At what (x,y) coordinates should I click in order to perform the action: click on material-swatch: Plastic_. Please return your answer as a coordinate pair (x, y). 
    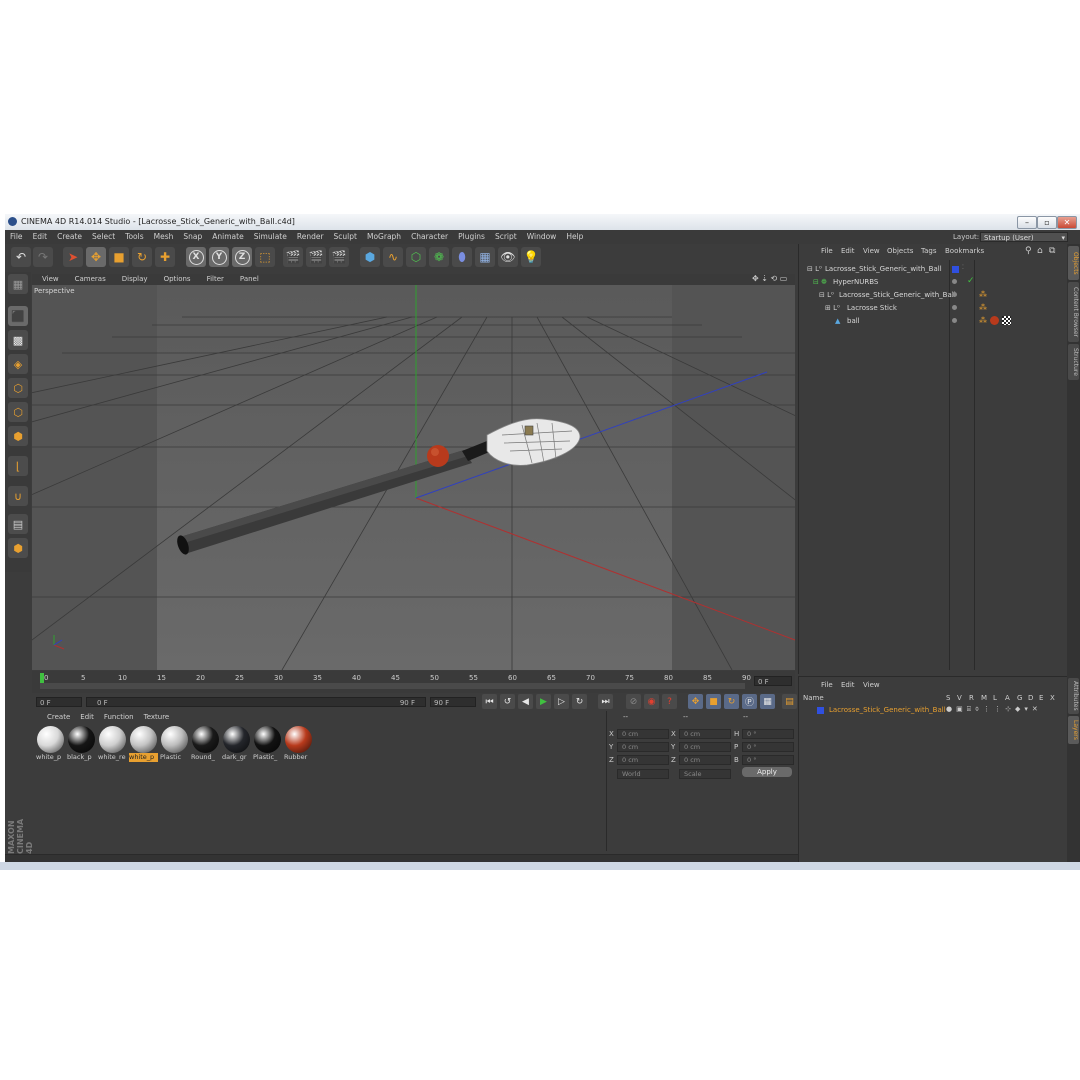
    Looking at the image, I should click on (267, 744).